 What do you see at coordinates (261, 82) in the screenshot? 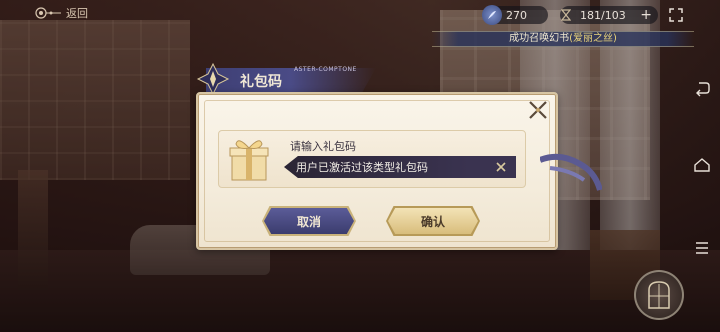
I see `dialog-title: 礼包码` at bounding box center [261, 82].